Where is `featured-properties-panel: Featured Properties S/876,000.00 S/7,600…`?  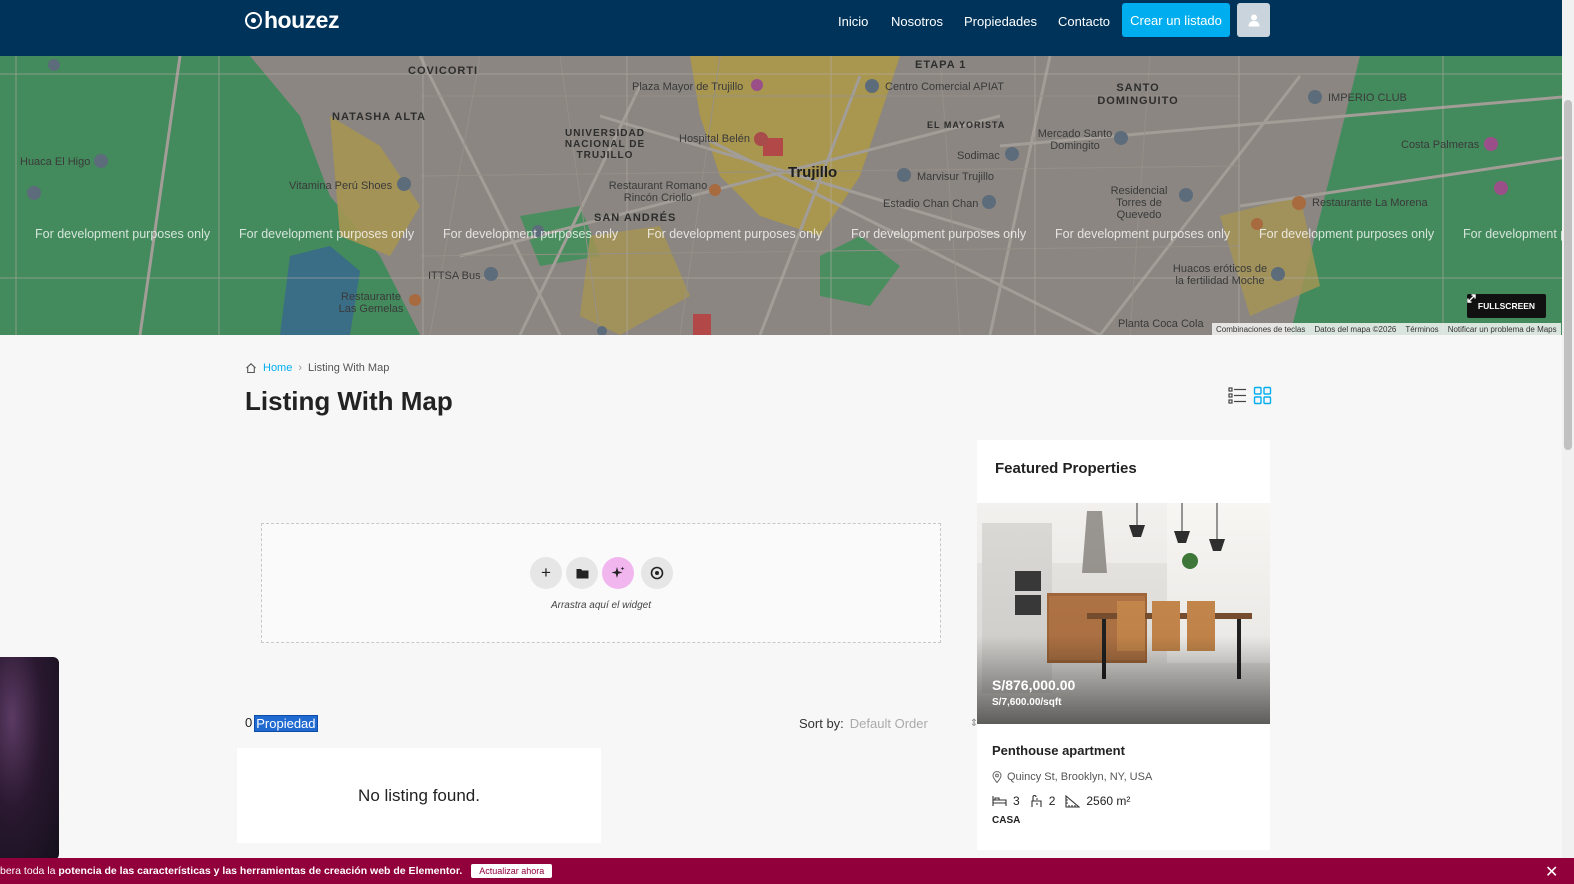 featured-properties-panel: Featured Properties S/876,000.00 S/7,600… is located at coordinates (1123, 645).